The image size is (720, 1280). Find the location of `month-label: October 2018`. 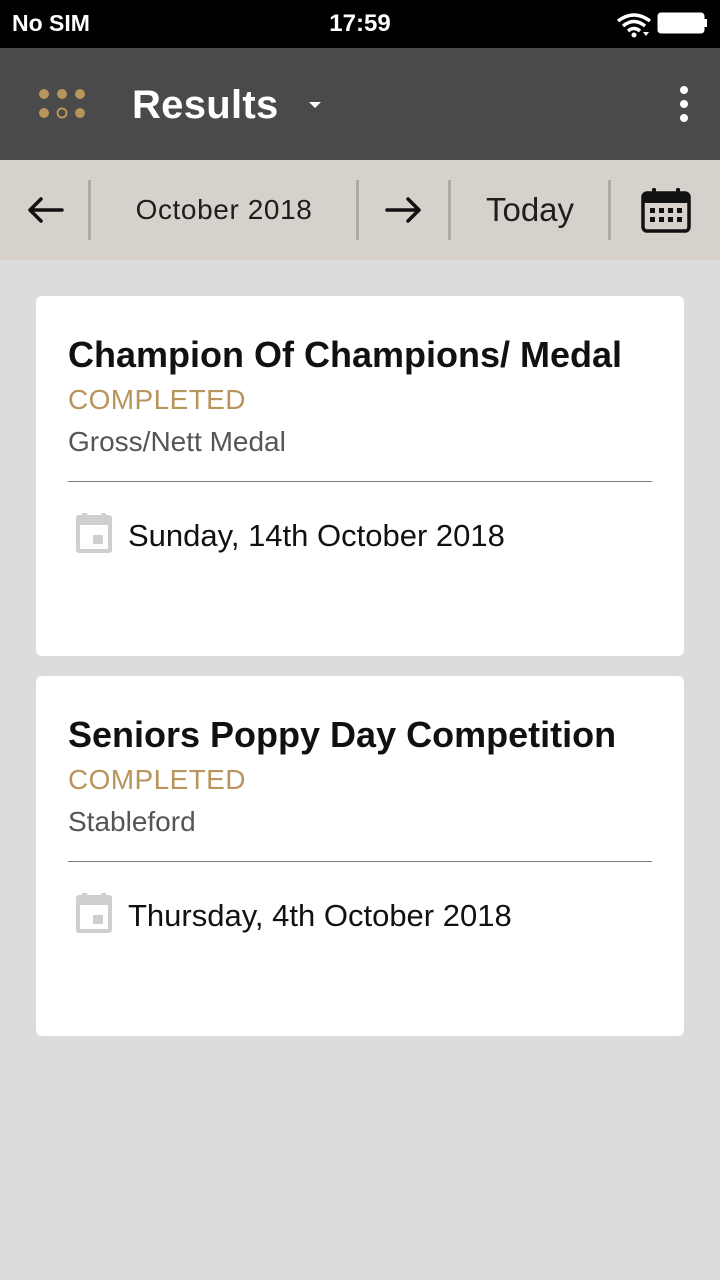

month-label: October 2018 is located at coordinates (224, 209).